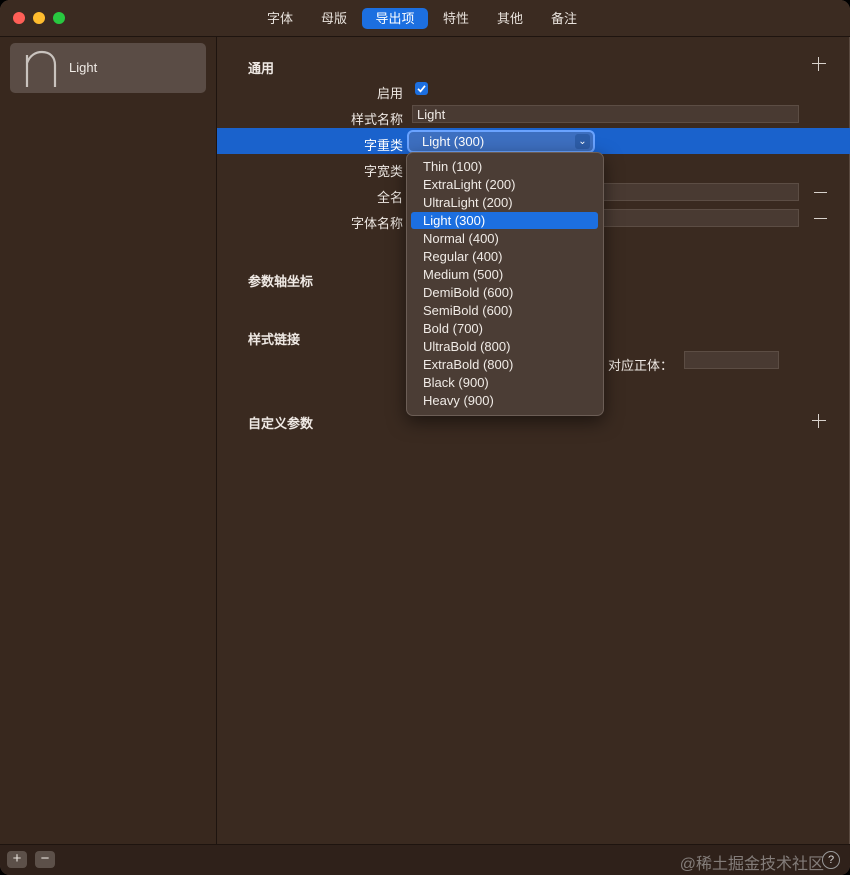  Describe the element at coordinates (45, 859) in the screenshot. I see `remove-instance-button: −` at that location.